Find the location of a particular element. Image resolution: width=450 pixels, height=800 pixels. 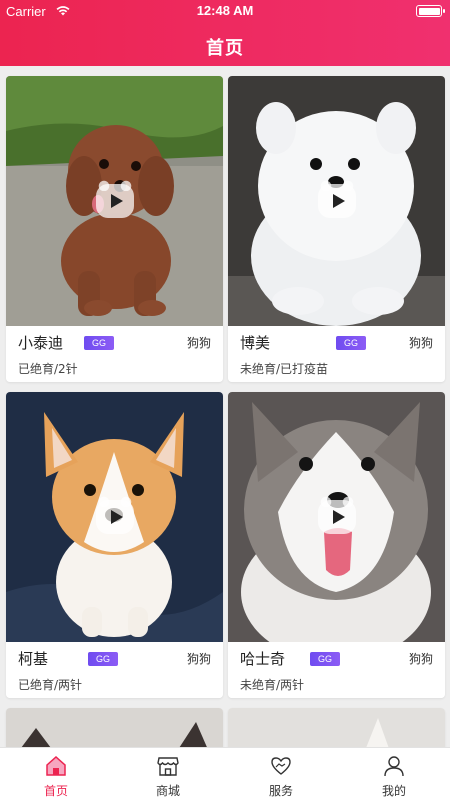

pet-name: 柯基 is located at coordinates (33, 659).